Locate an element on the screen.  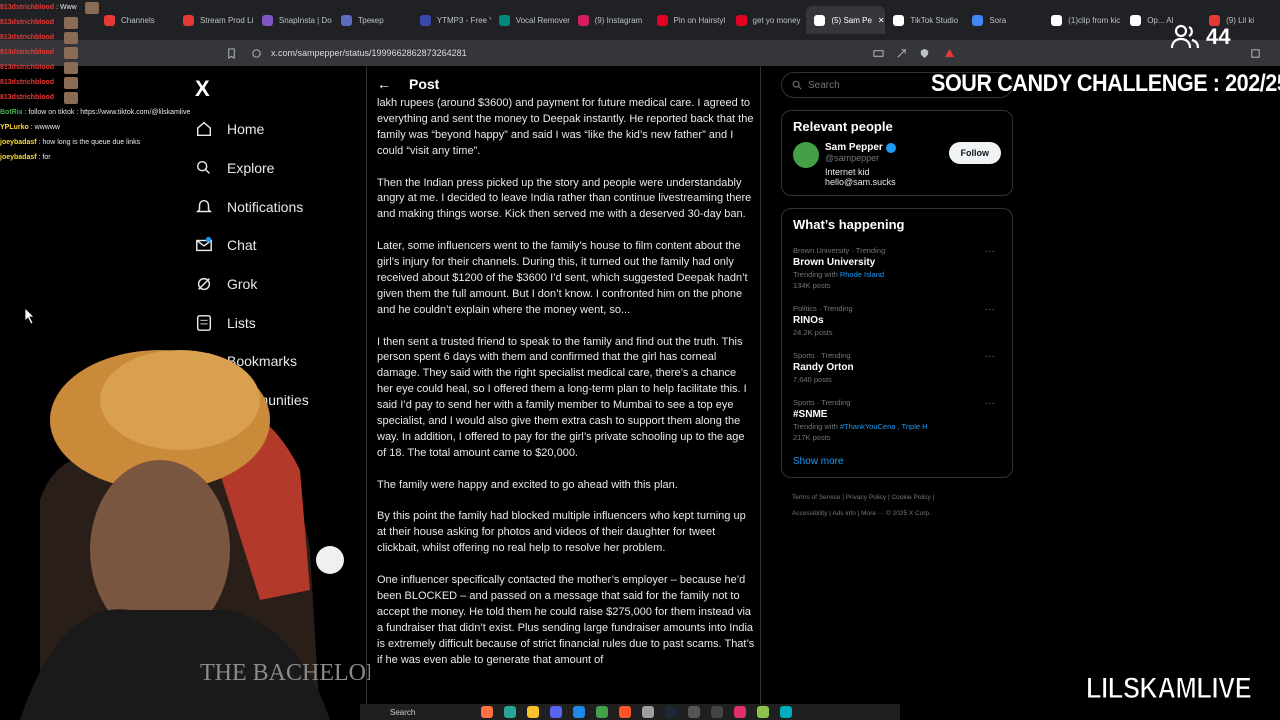
nav-item-lists: Lists is located at coordinates (252, 322).